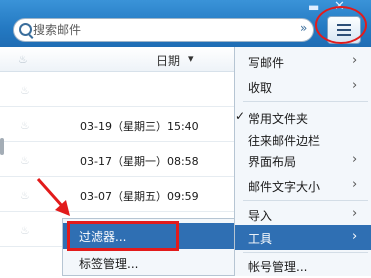  What do you see at coordinates (303, 237) in the screenshot?
I see `menu-item-tools: 工具 ›` at bounding box center [303, 237].